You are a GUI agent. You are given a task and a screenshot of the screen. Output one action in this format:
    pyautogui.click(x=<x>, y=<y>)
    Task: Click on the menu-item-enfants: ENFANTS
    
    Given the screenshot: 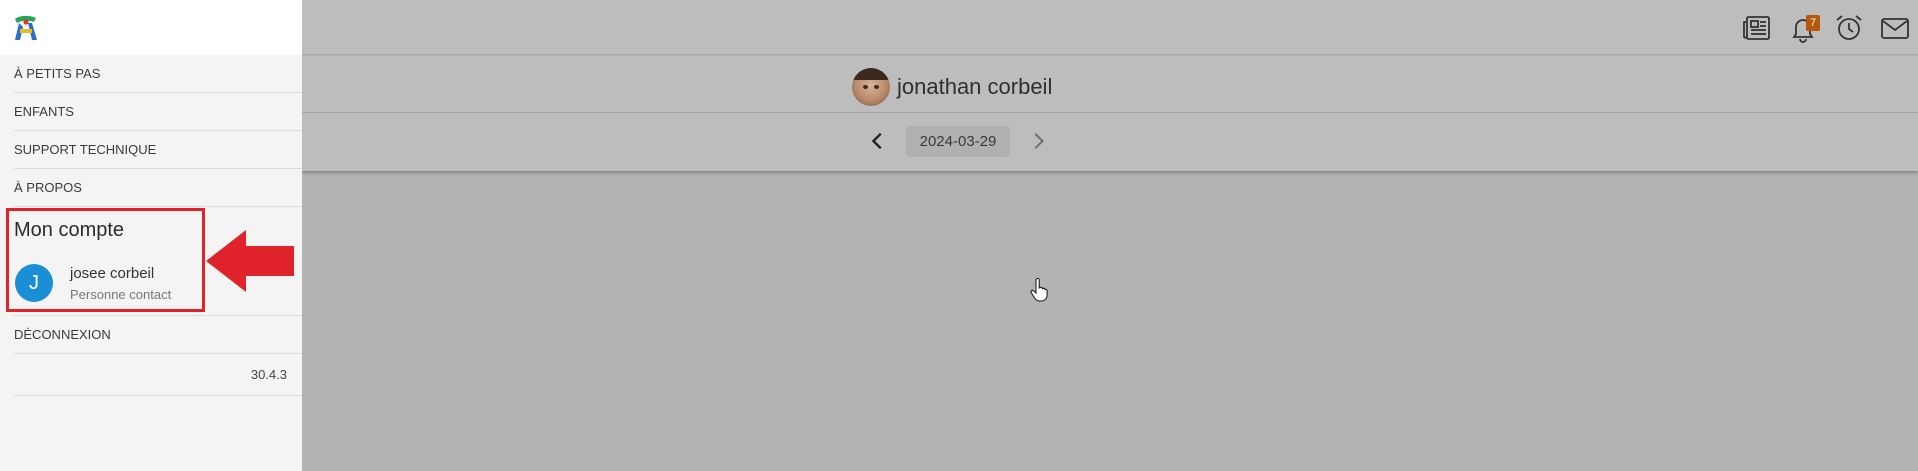 What is the action you would take?
    pyautogui.click(x=158, y=112)
    